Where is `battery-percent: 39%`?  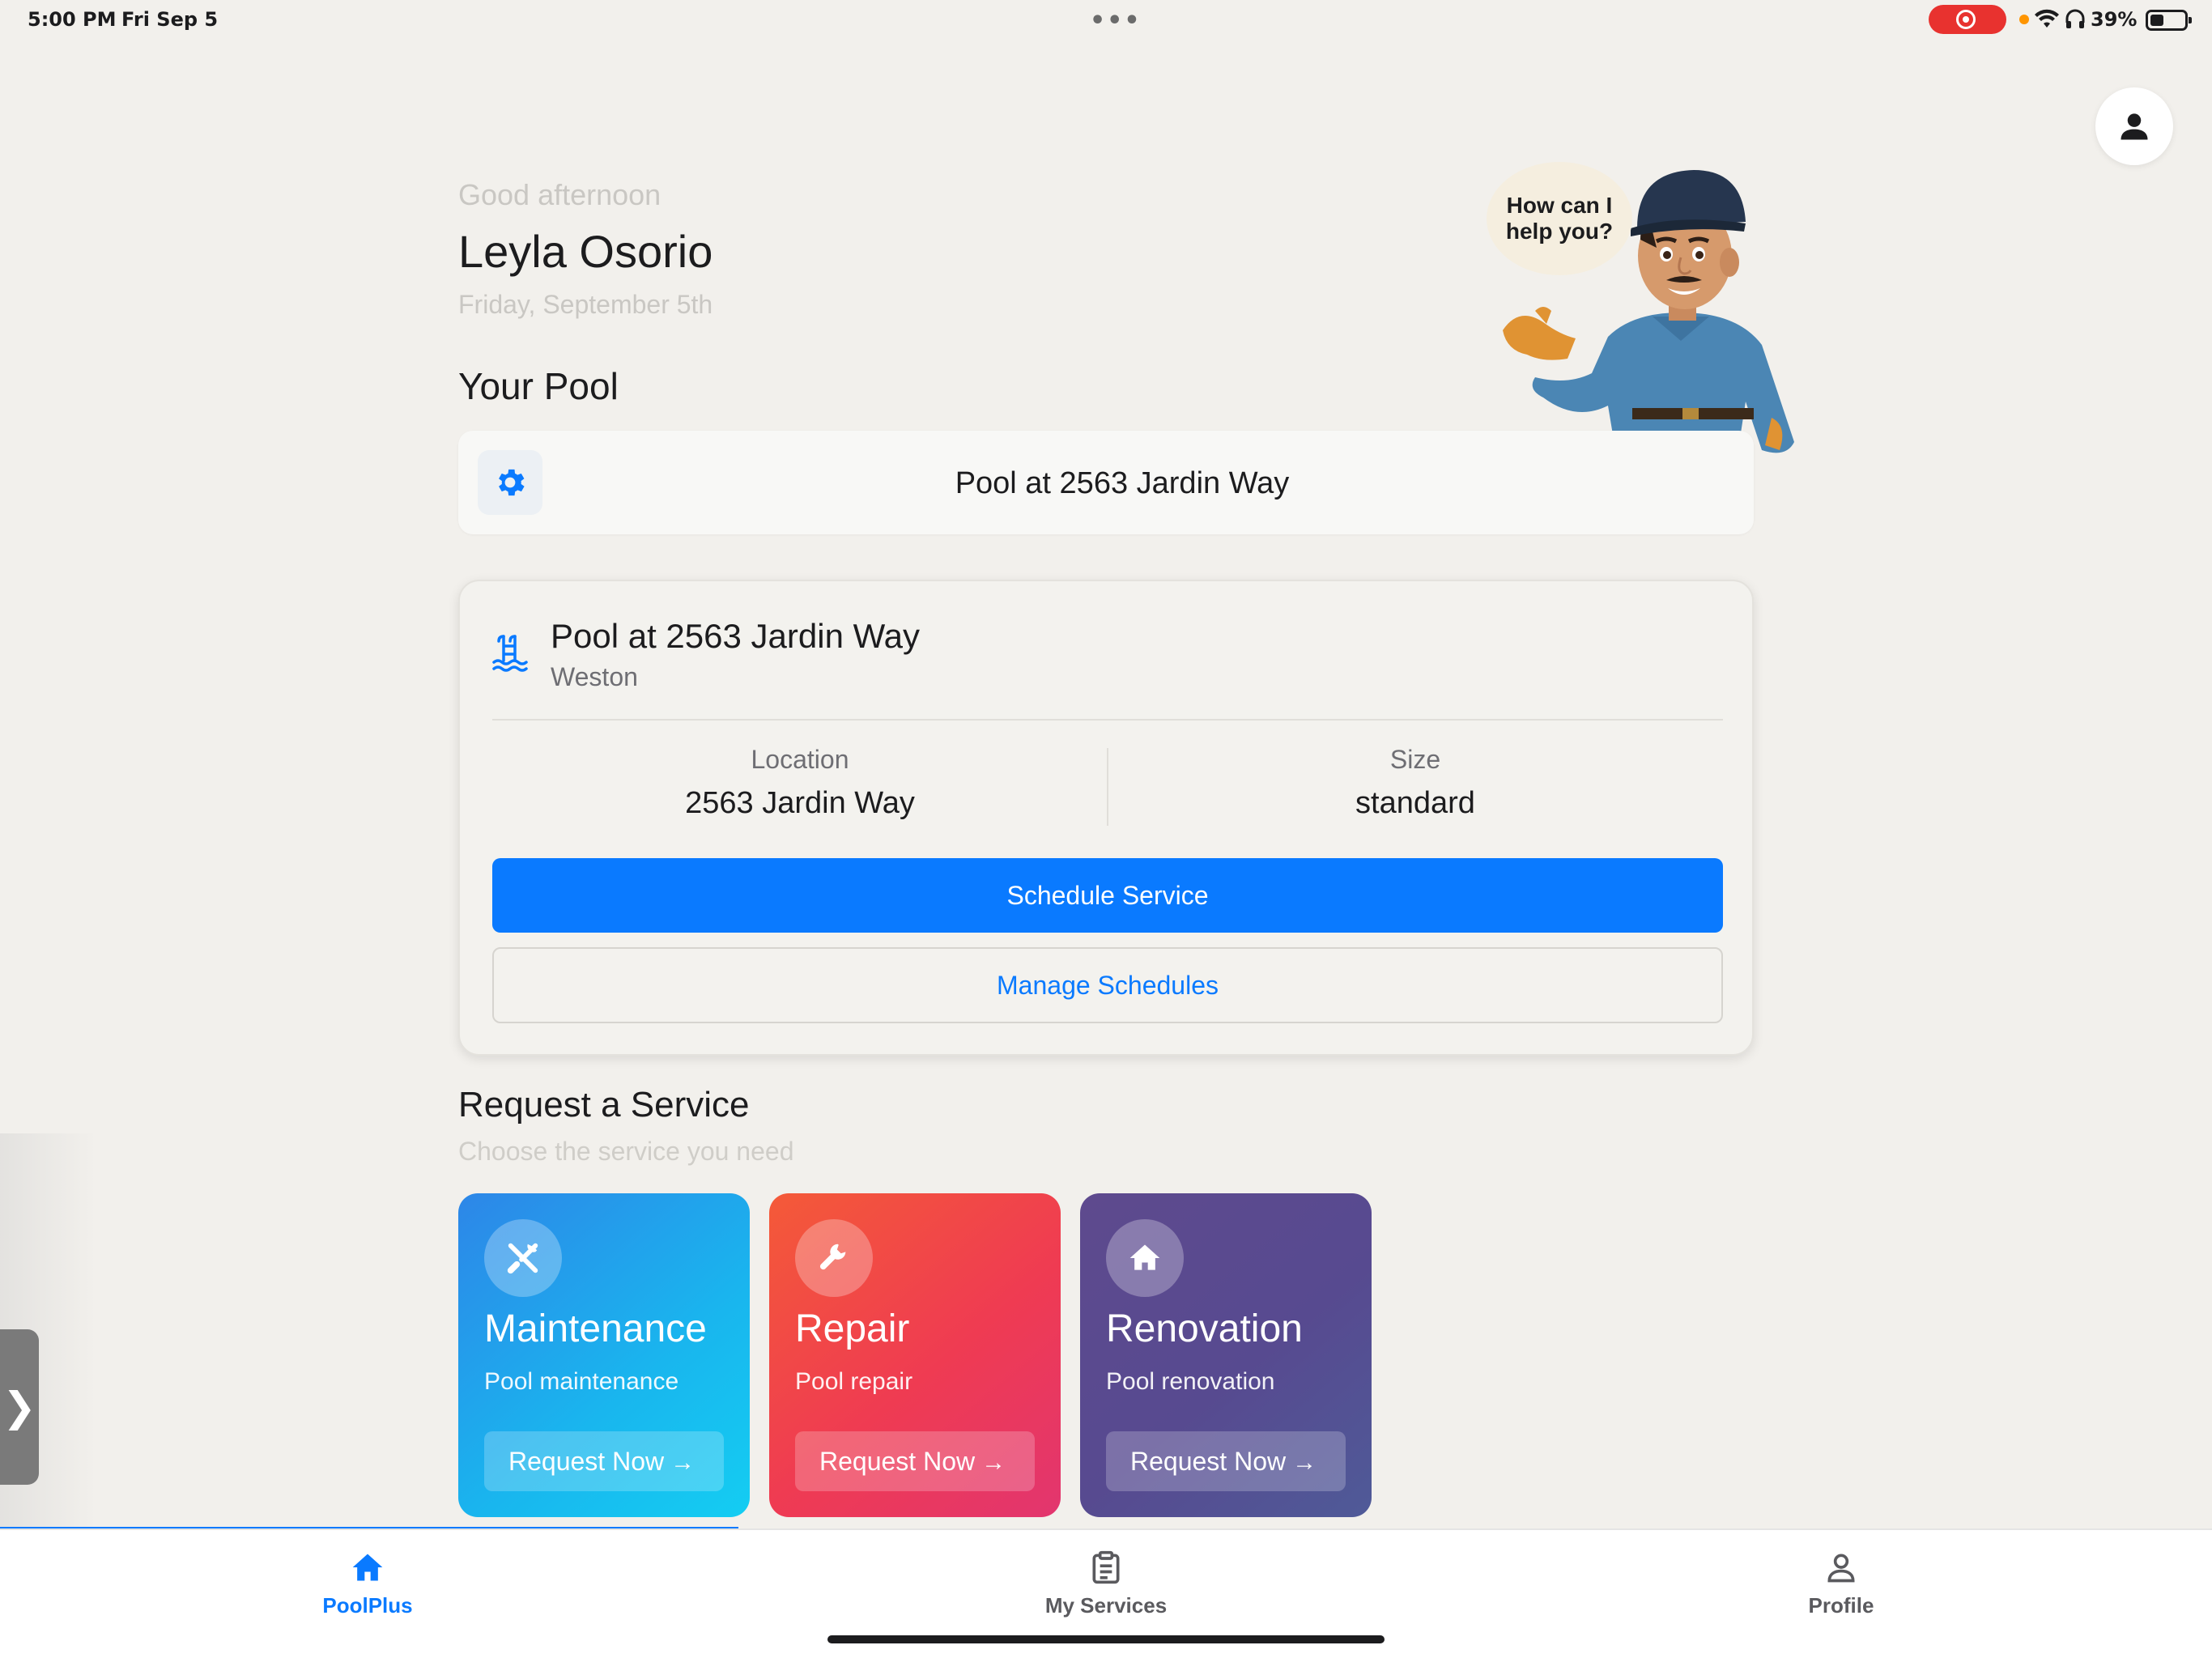 battery-percent: 39% is located at coordinates (2115, 19).